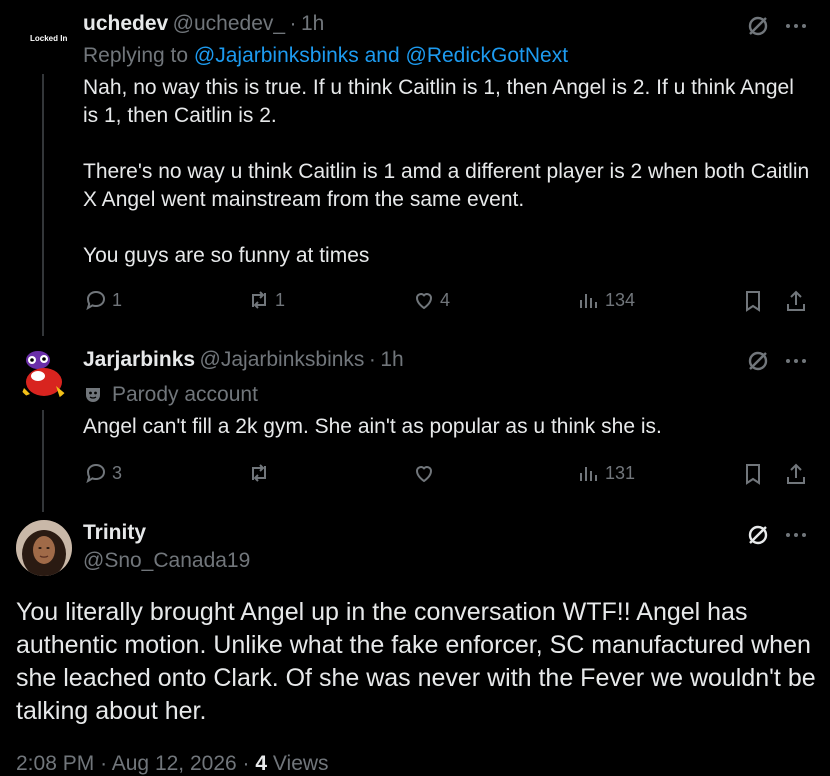 Image resolution: width=830 pixels, height=776 pixels. I want to click on author-handle: @Jajarbinksbinks, so click(282, 359).